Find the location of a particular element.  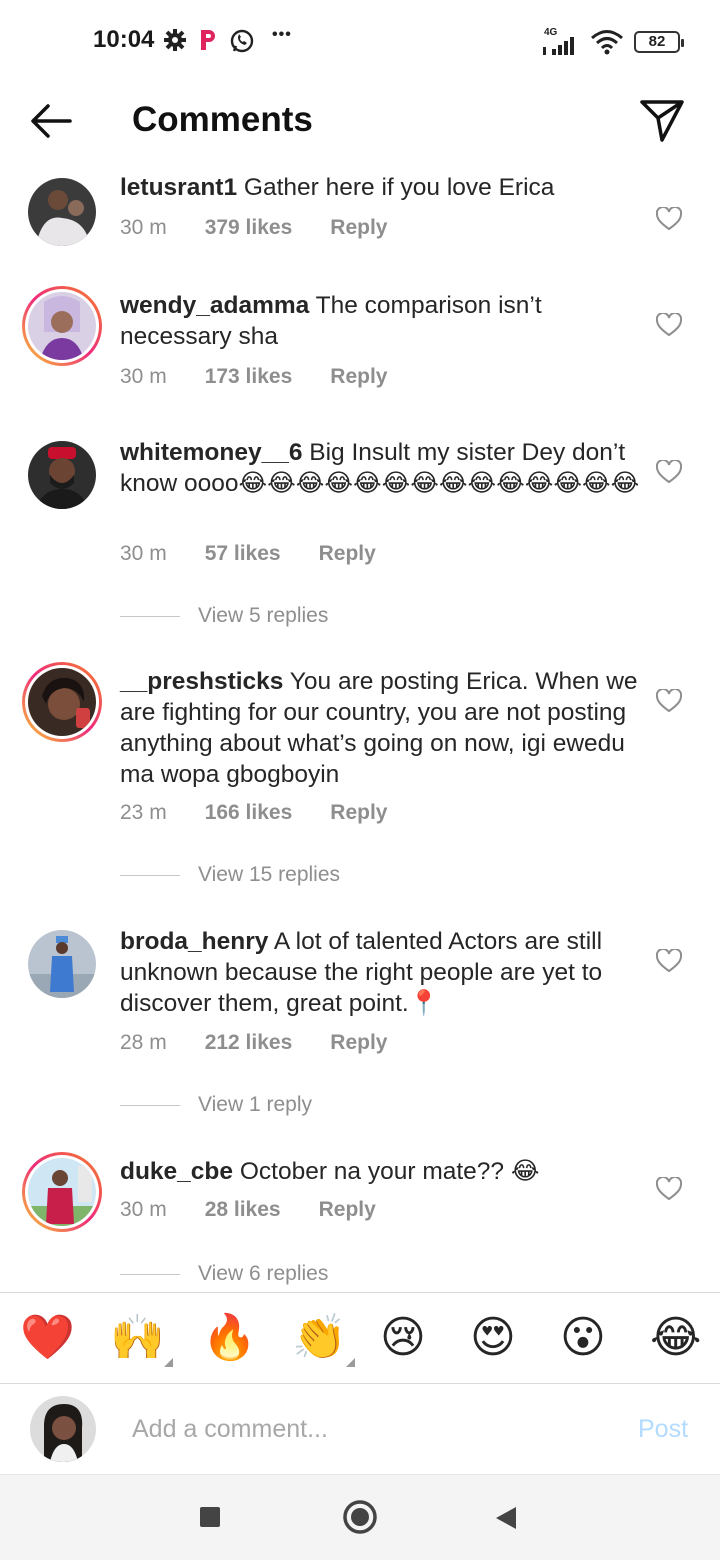

comment-username: letusrant1 is located at coordinates (178, 187).